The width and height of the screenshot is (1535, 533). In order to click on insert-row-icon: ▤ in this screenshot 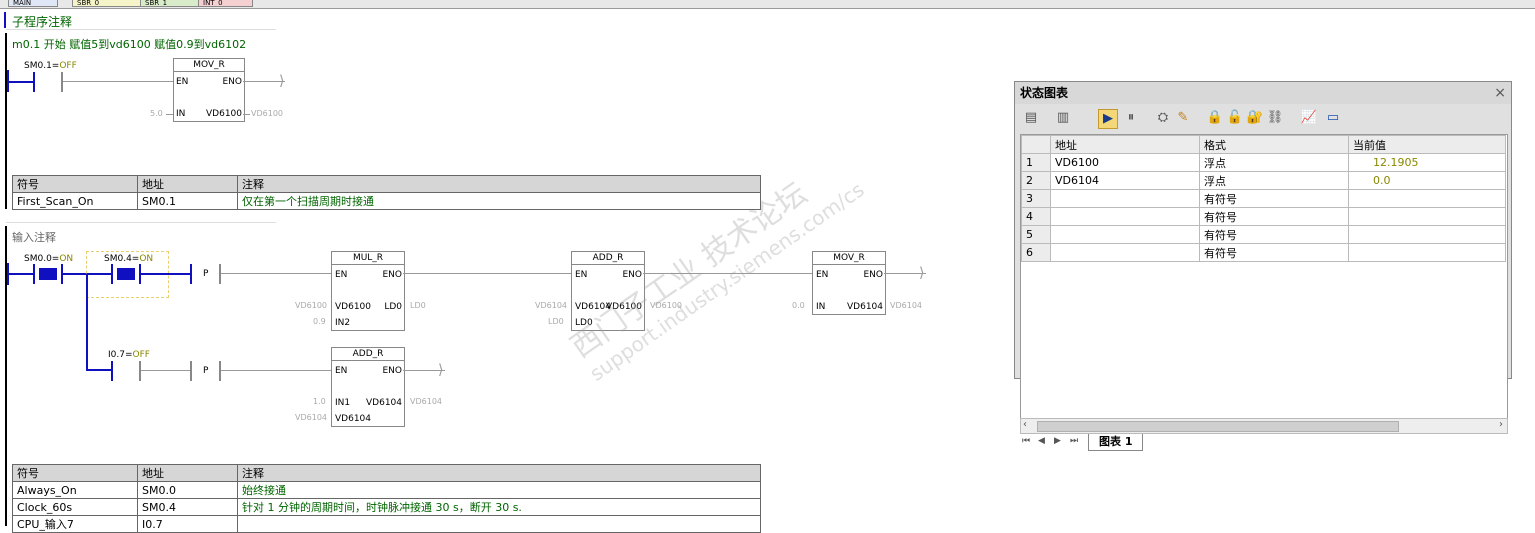, I will do `click(1031, 118)`.